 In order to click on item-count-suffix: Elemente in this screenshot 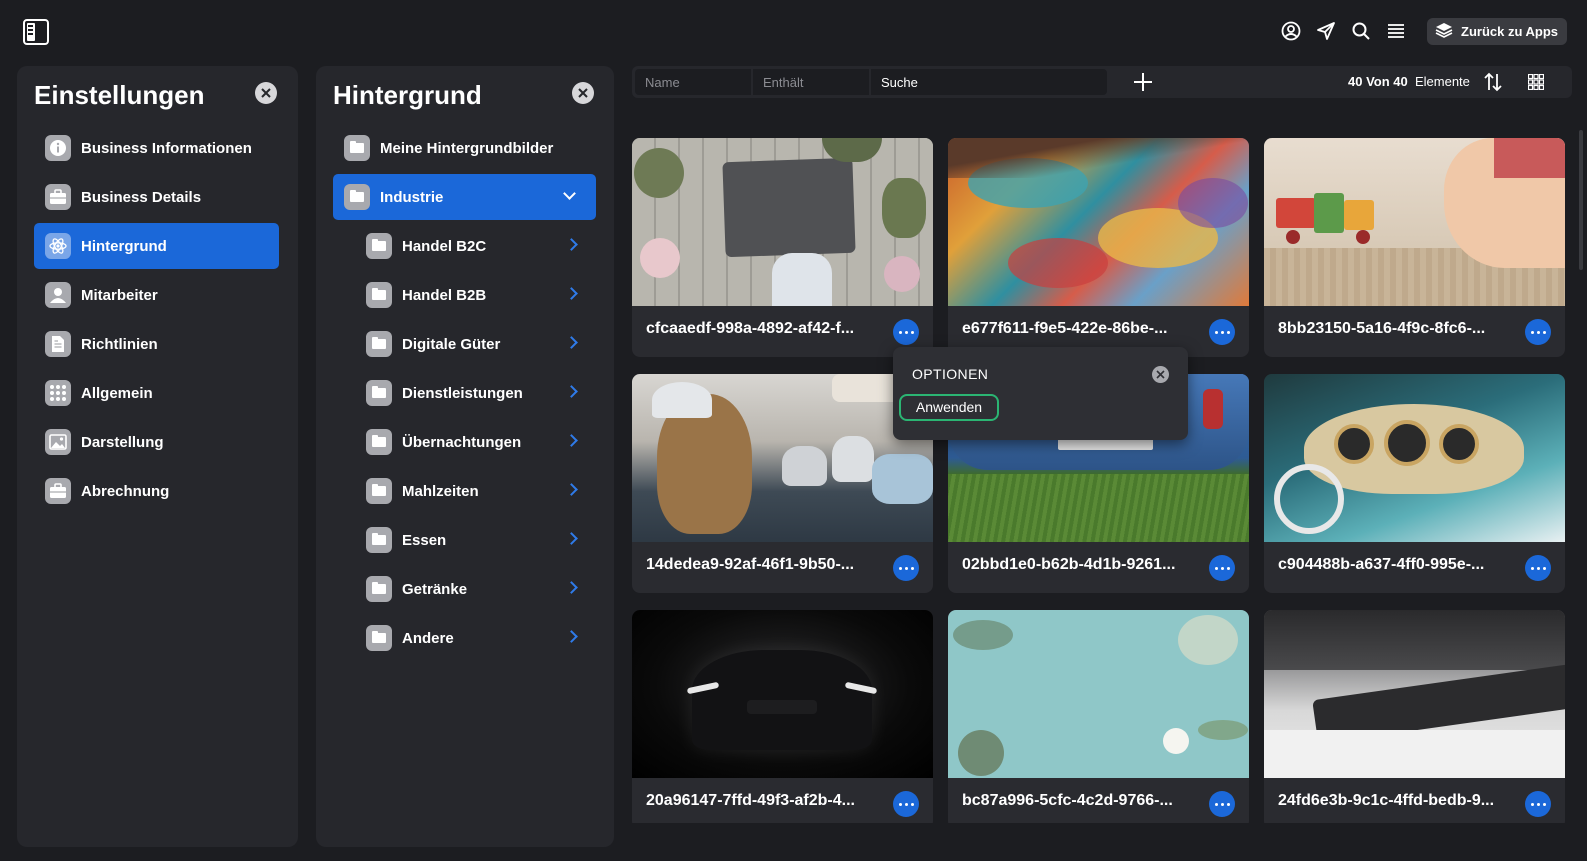, I will do `click(1442, 81)`.